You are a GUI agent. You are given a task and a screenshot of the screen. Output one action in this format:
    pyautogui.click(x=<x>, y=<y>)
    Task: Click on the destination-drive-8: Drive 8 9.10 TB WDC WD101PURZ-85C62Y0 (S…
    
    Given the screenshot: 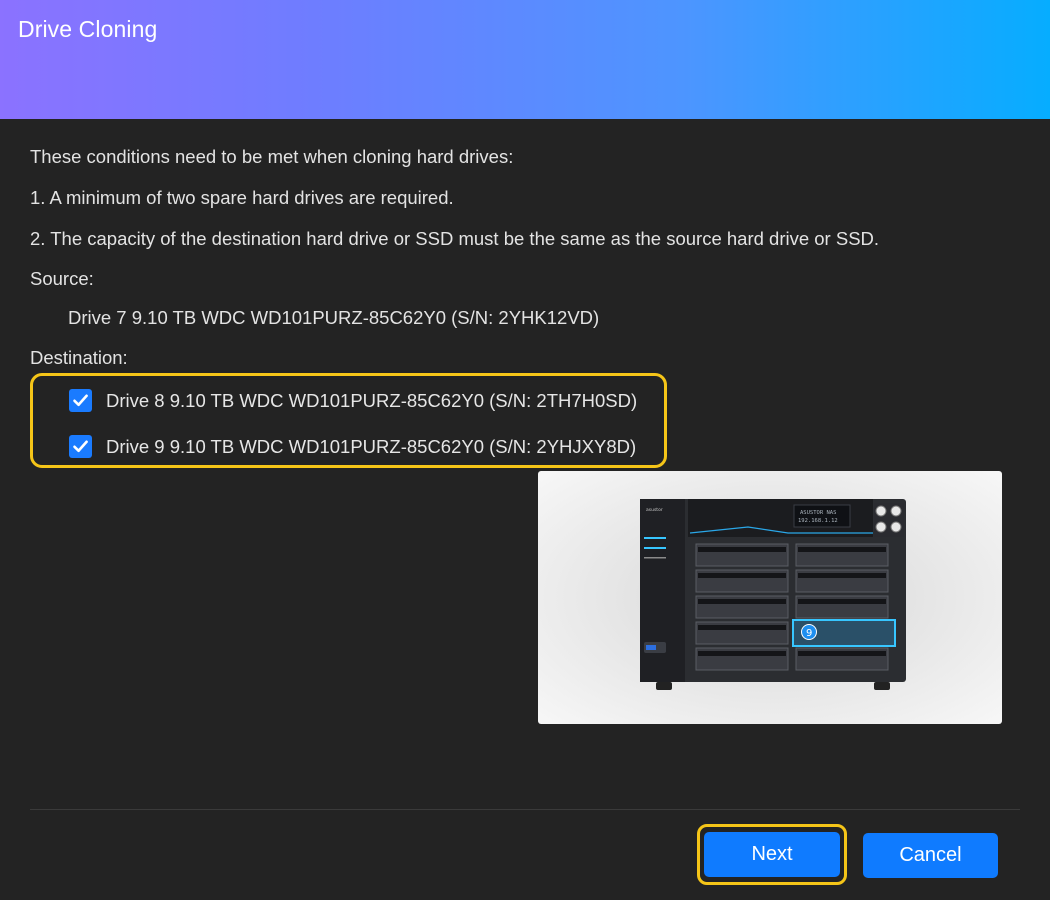 What is the action you would take?
    pyautogui.click(x=353, y=400)
    